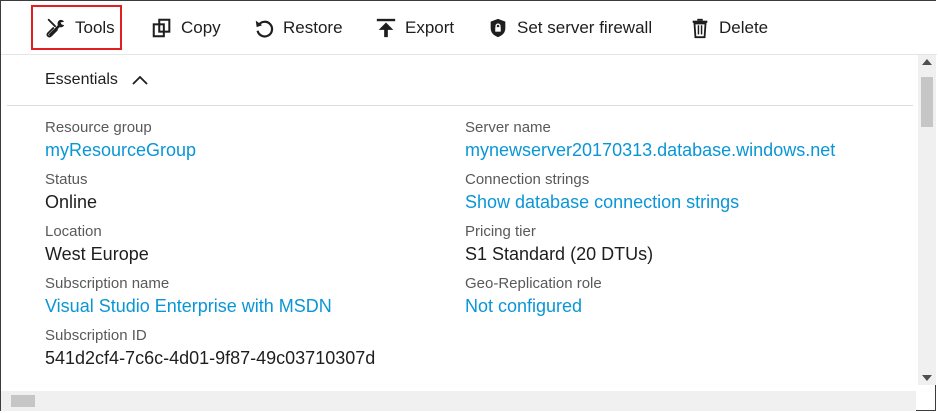  I want to click on pricing-tier-field: Pricing tier S1 Standard (20 DTUs), so click(650, 244).